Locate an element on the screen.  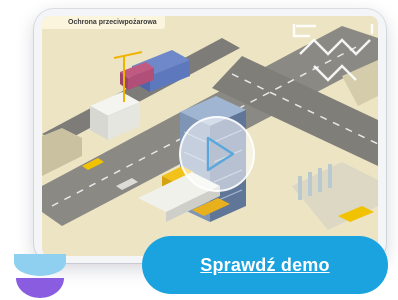
video-title: Ochrona przeciwpożarowa is located at coordinates (103, 22).